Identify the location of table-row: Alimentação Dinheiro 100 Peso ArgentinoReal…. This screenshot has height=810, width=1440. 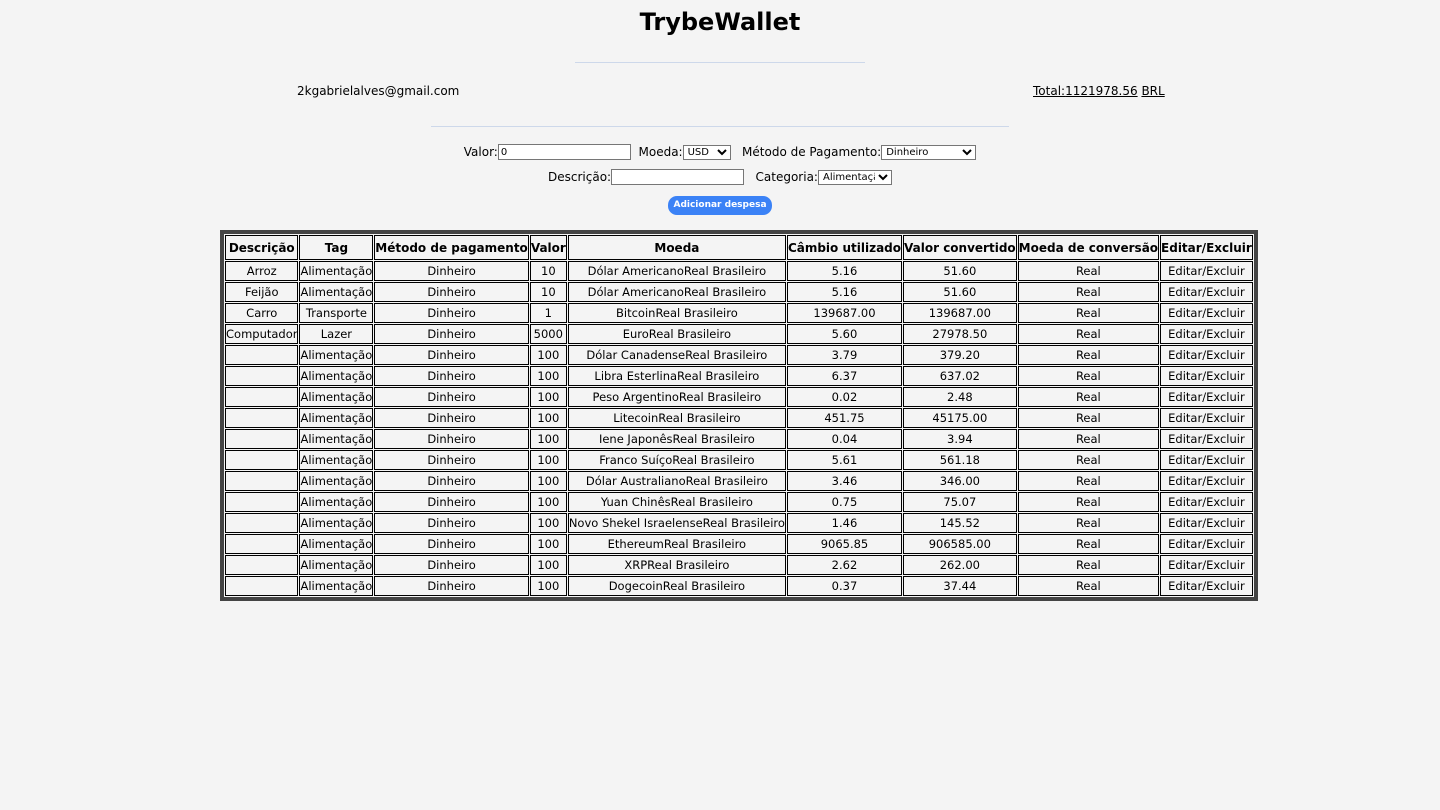
(739, 397).